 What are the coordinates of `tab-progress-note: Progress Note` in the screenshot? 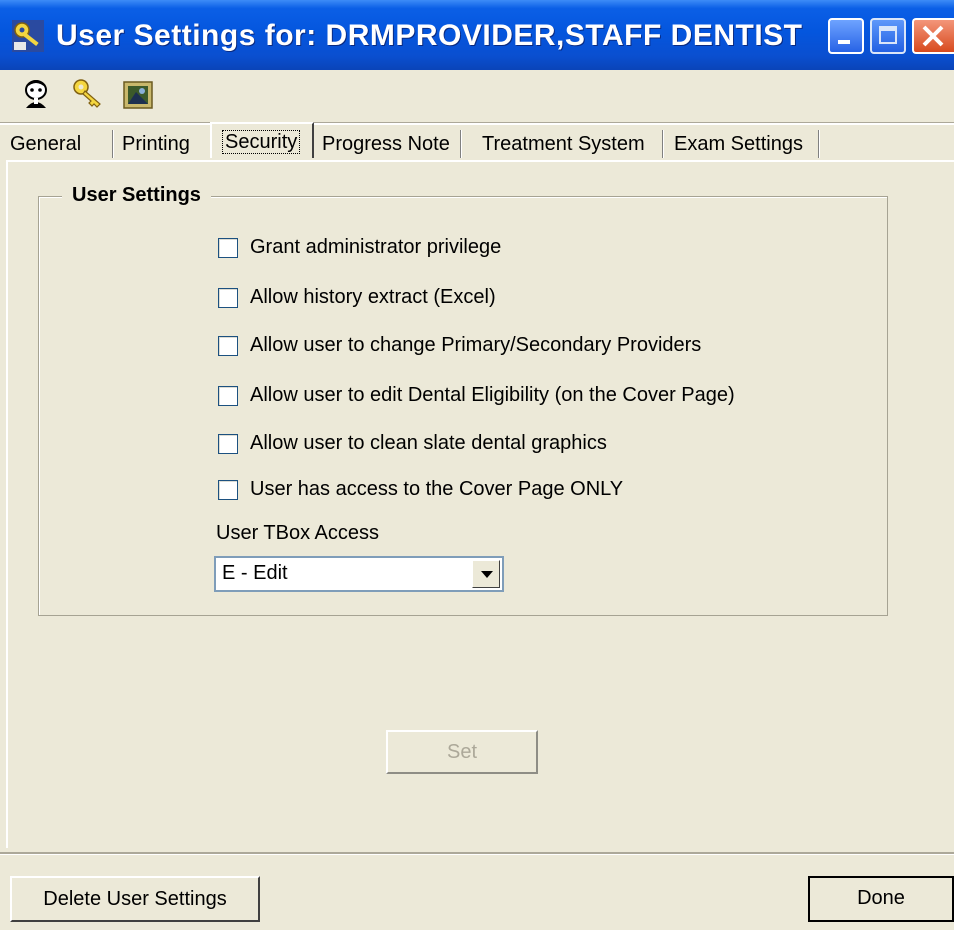 It's located at (386, 144).